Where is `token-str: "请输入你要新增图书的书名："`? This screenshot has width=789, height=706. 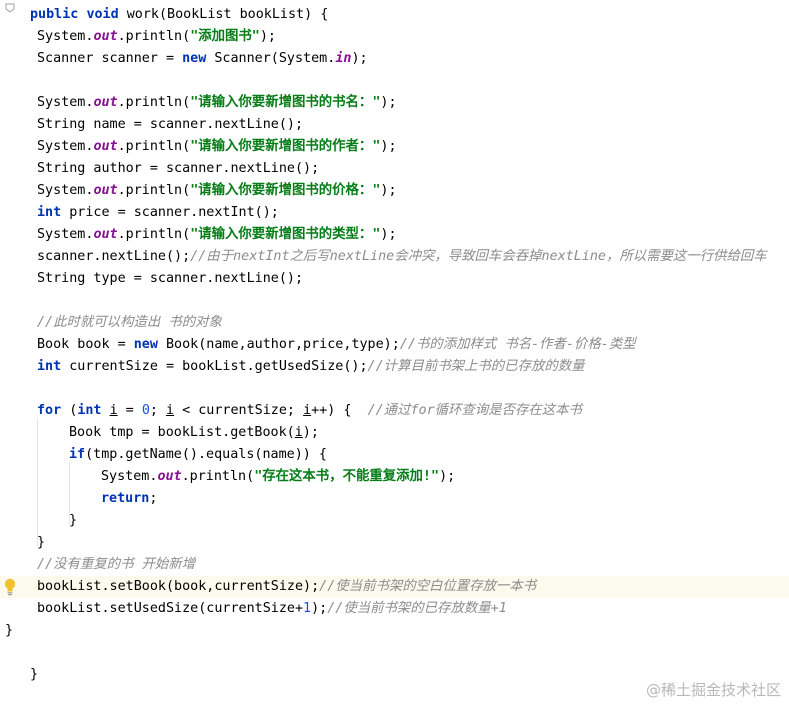
token-str: "请输入你要新增图书的书名：" is located at coordinates (285, 102).